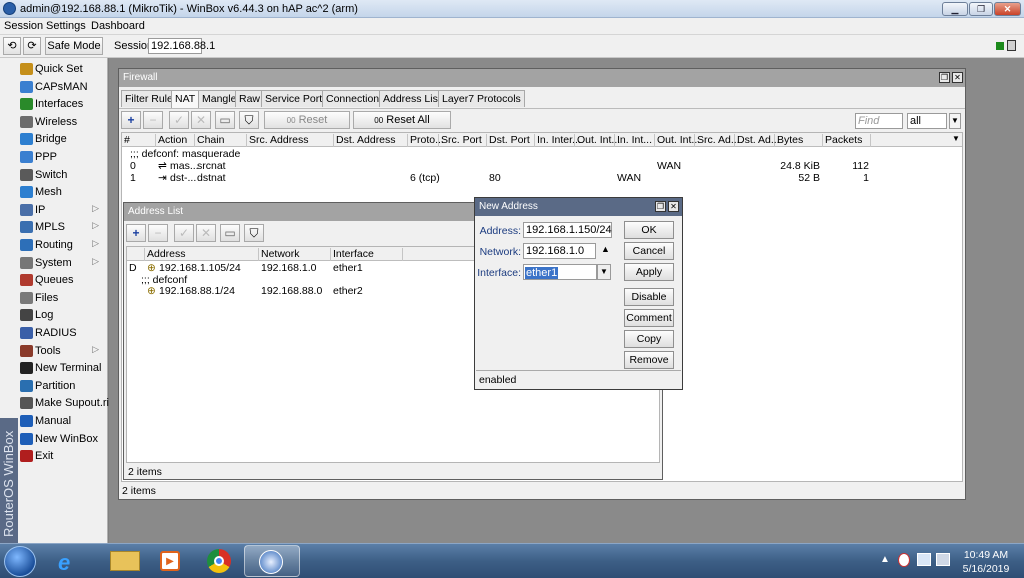  I want to click on sidebar-item-routing: Routing ▷, so click(62, 245).